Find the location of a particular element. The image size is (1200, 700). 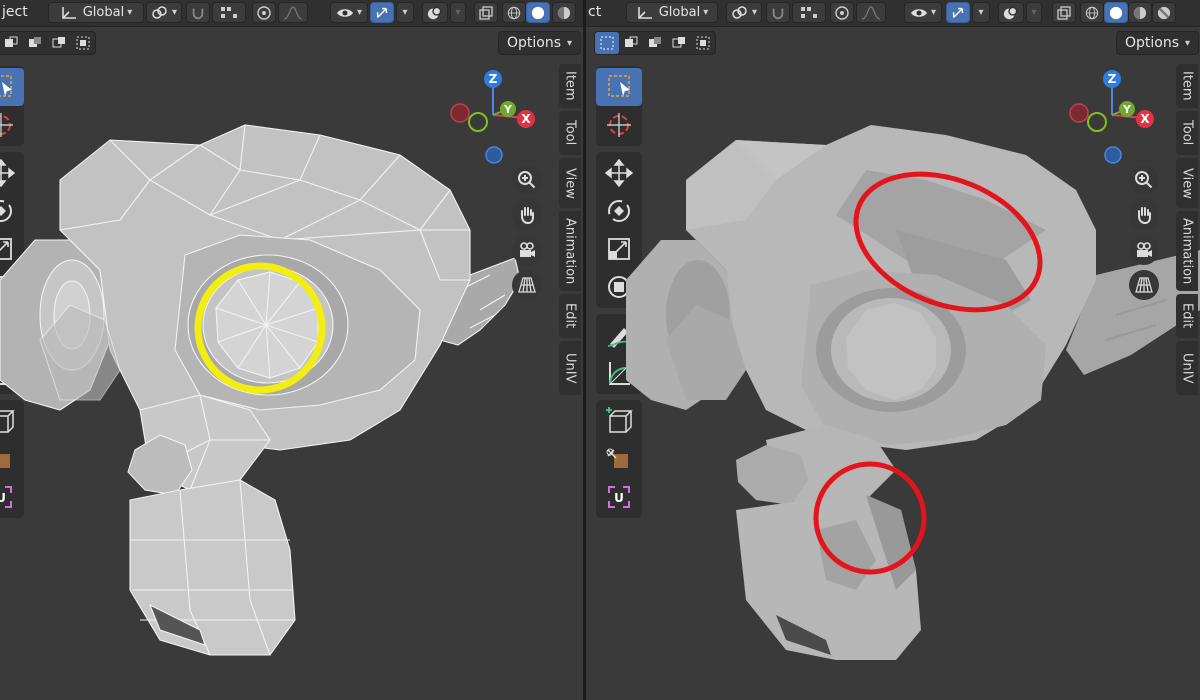

wireframe-sphere-icon is located at coordinates (514, 12).